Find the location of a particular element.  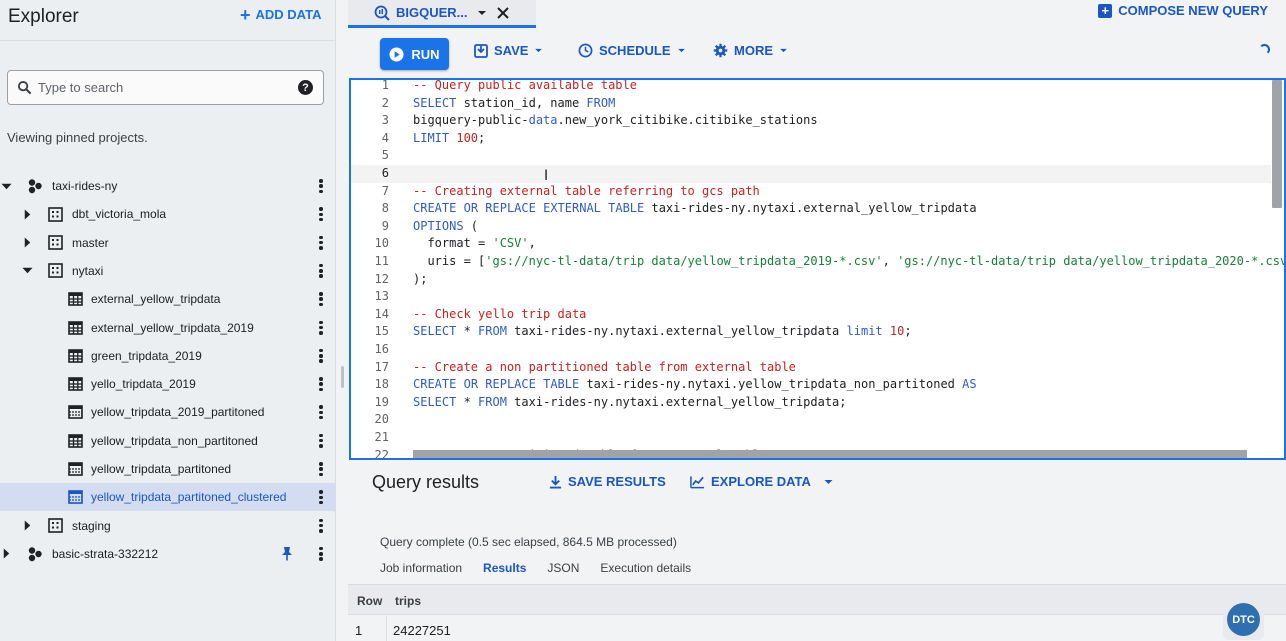

explorer-divider is located at coordinates (168, 40).